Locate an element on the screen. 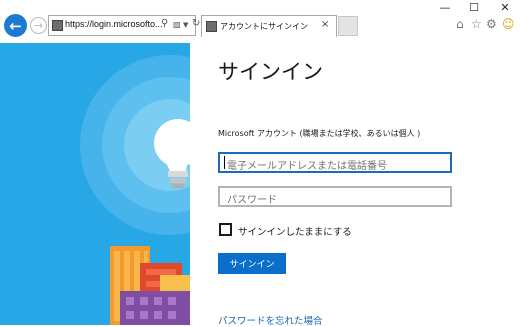  tab-signin: アカウントにサインイン × is located at coordinates (269, 26).